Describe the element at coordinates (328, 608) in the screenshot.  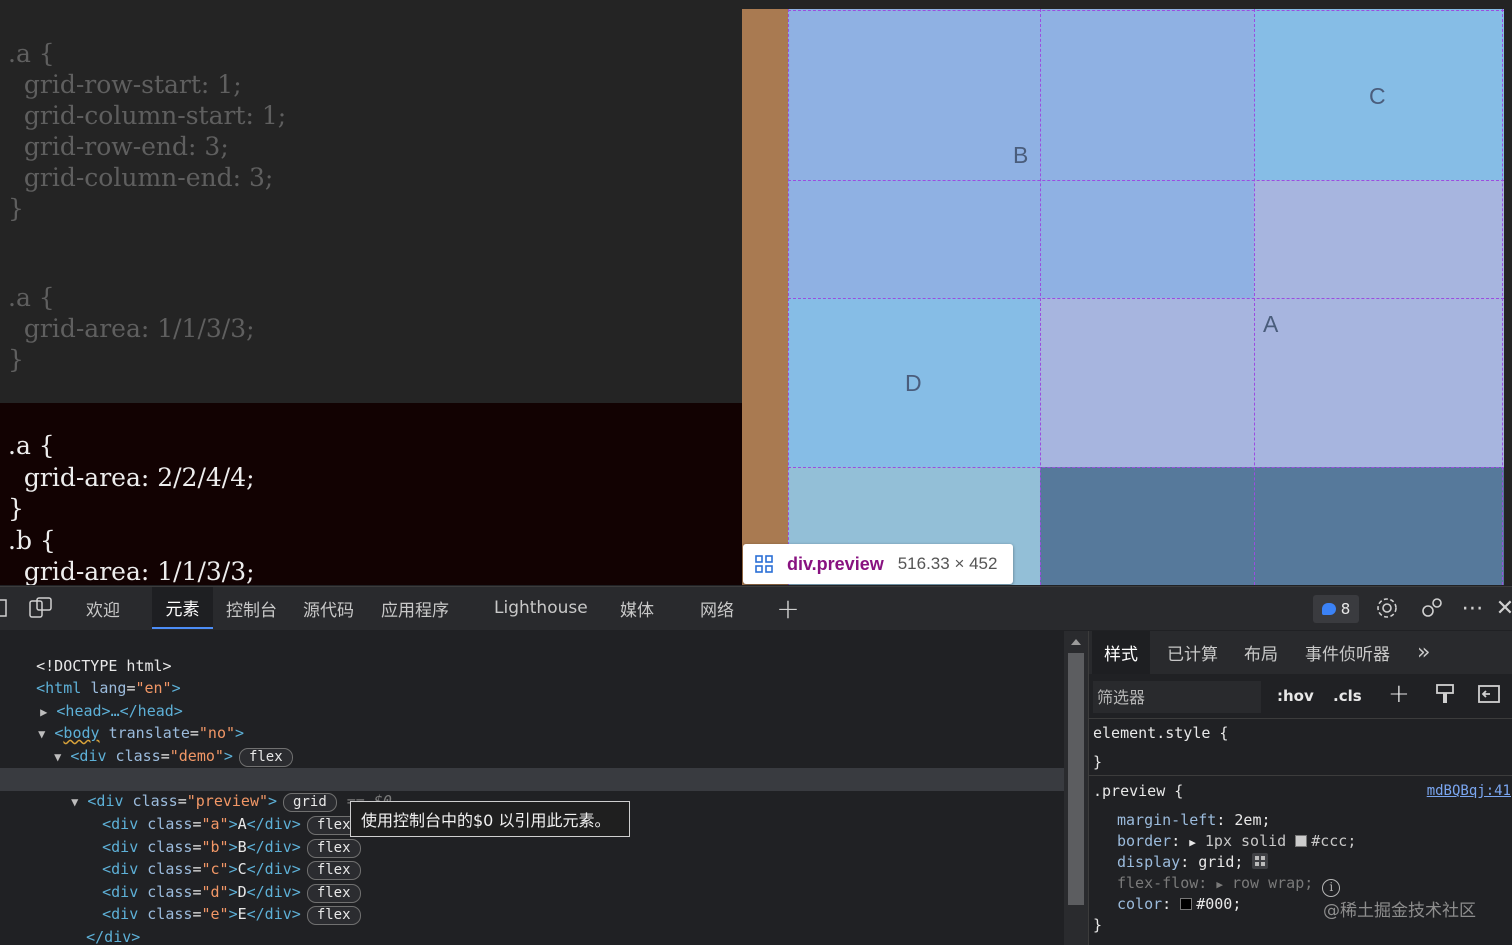
I see `tab-sources: 源代码` at that location.